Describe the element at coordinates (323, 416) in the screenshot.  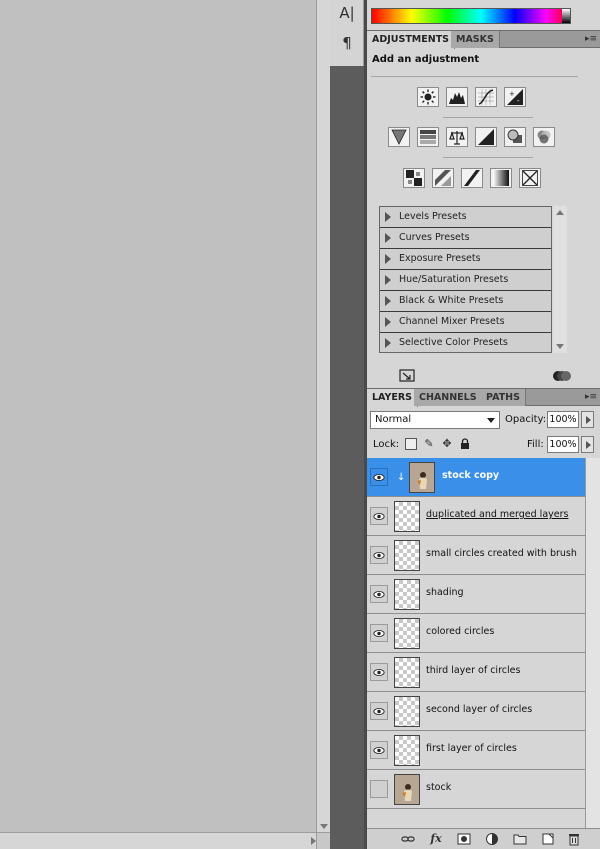
I see `canvas-vertical-scrollbar` at that location.